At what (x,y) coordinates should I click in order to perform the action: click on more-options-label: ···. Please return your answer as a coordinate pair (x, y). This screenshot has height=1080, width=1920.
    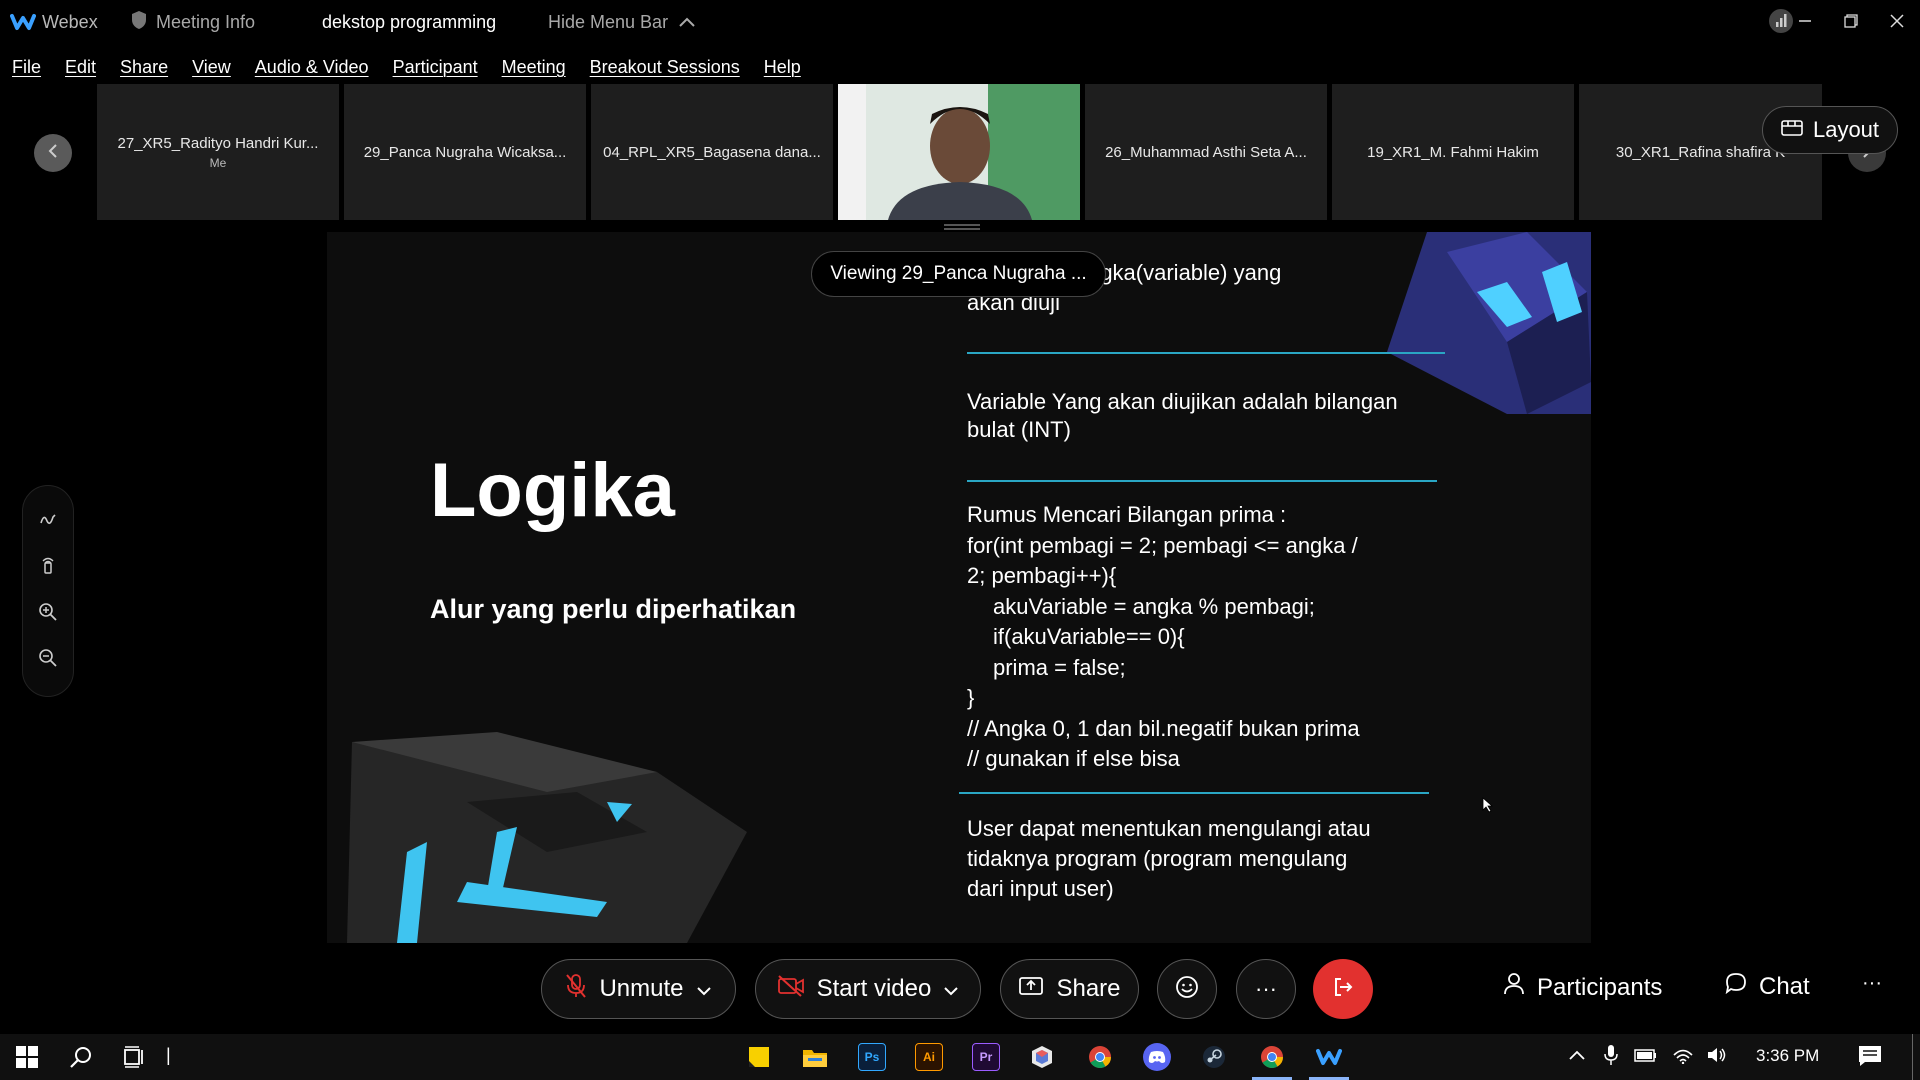
    Looking at the image, I should click on (1266, 988).